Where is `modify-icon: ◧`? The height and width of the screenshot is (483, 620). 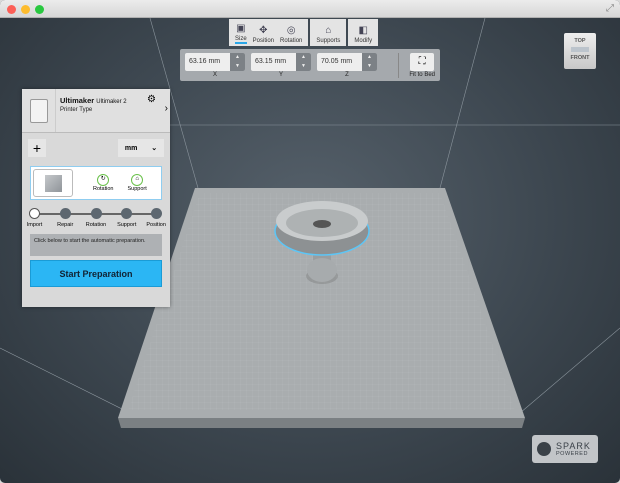 modify-icon: ◧ is located at coordinates (363, 30).